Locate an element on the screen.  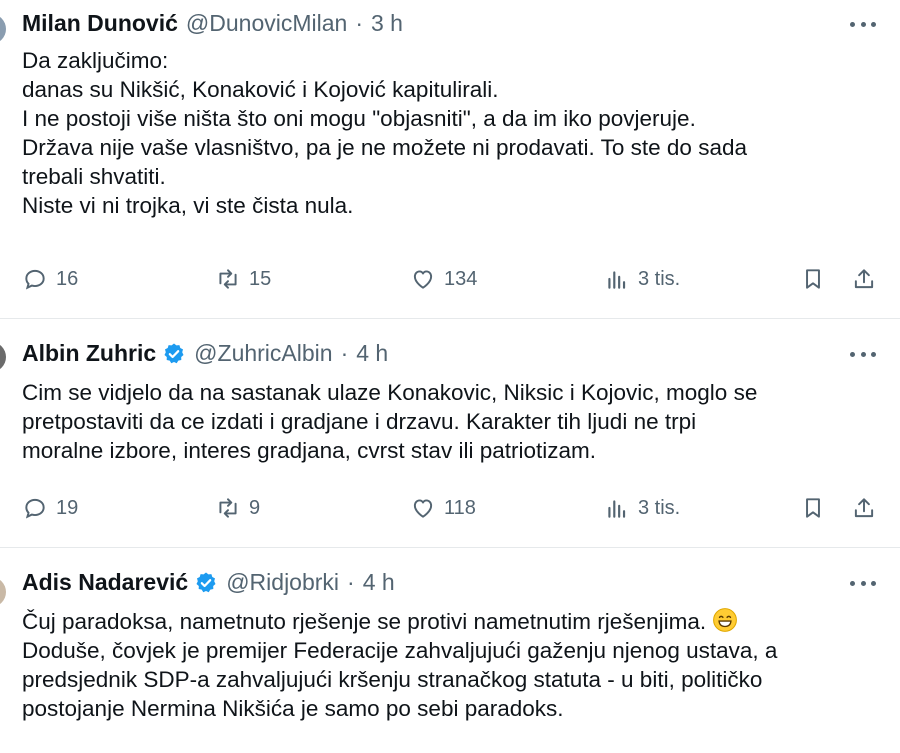
reply-count: 19 is located at coordinates (67, 507).